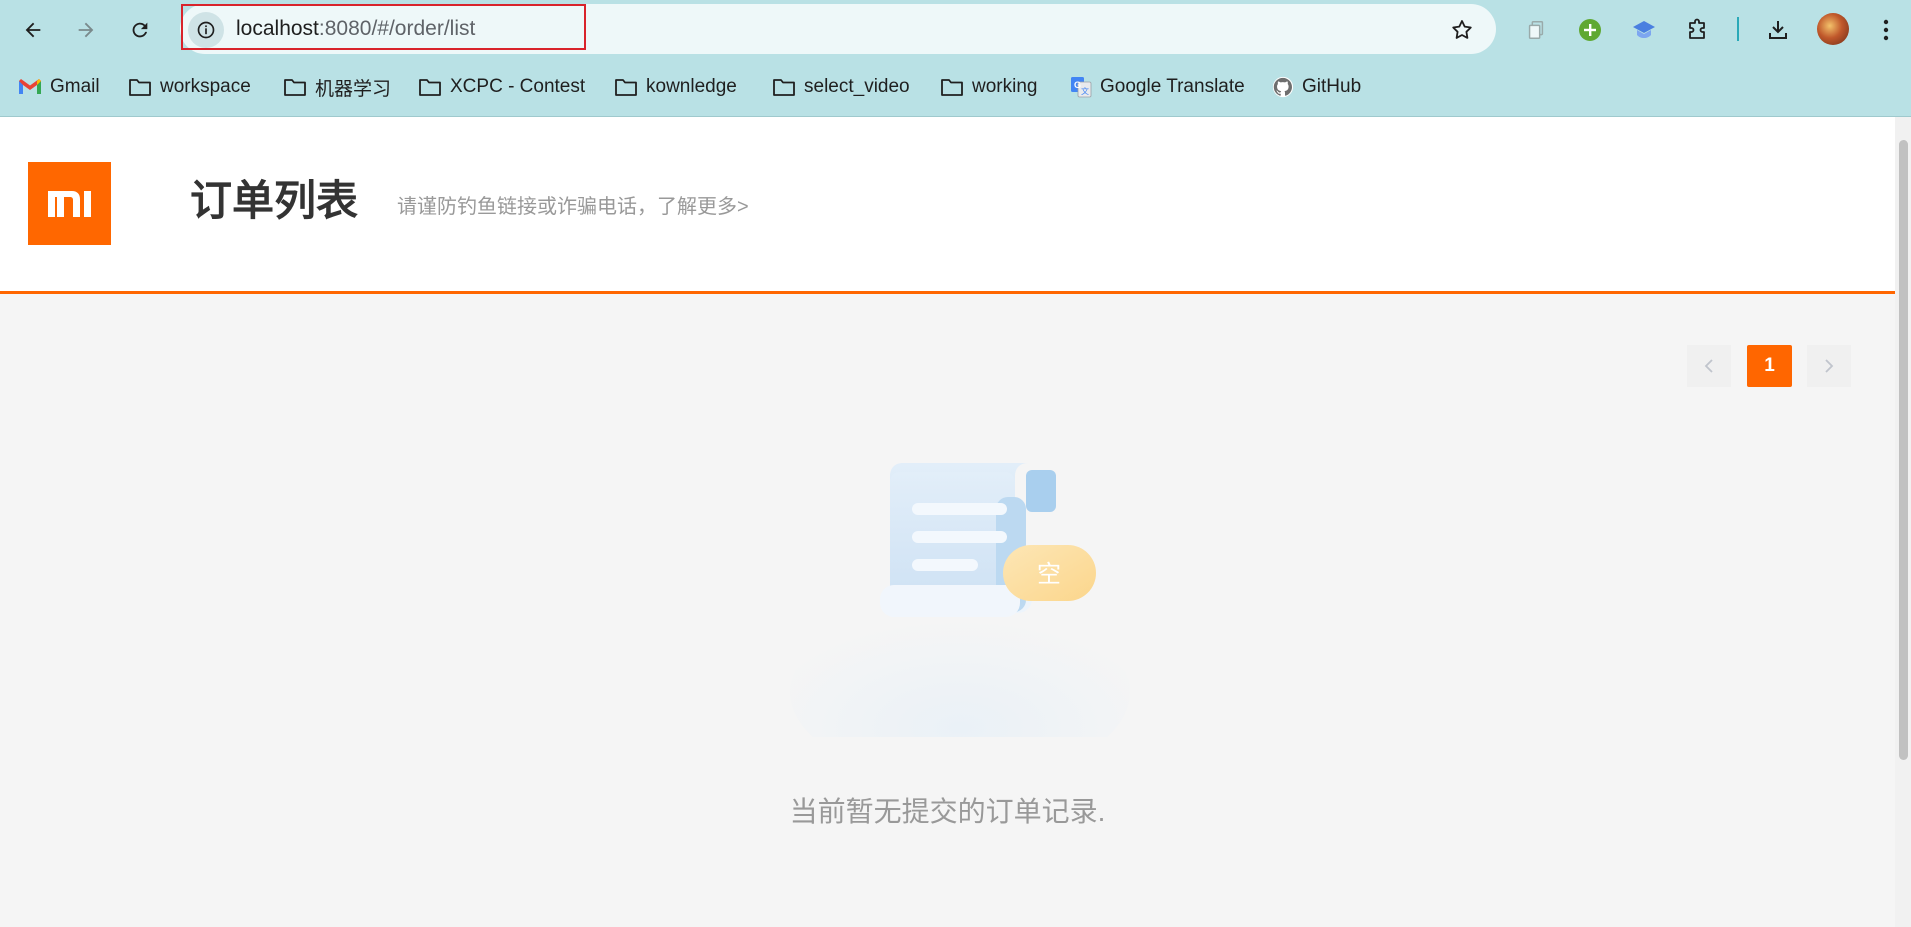  I want to click on star-icon, so click(1462, 29).